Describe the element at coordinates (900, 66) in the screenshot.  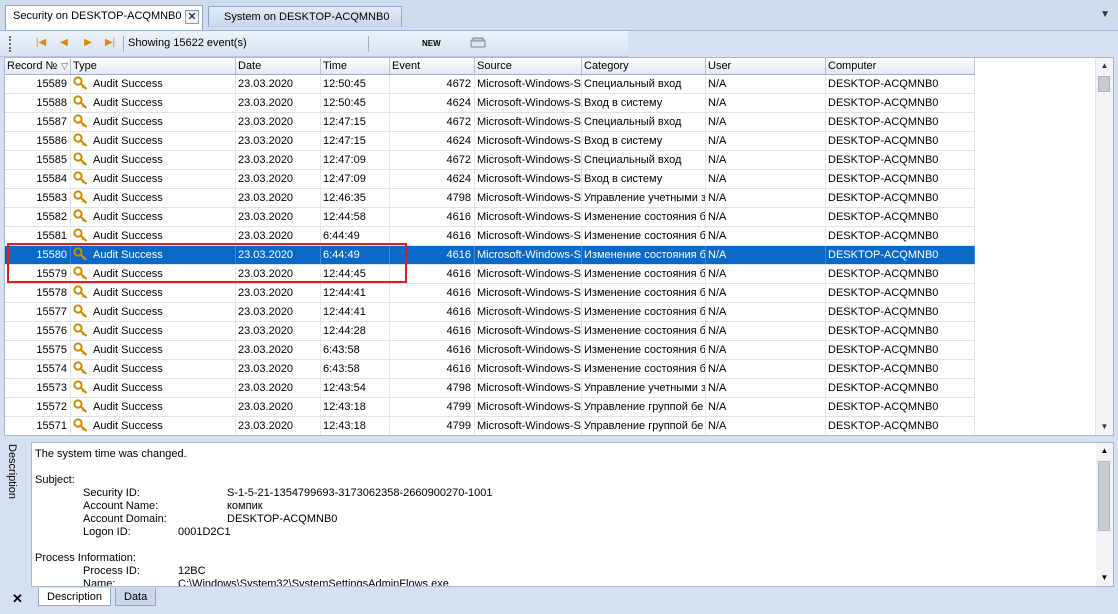
I see `column-header-computer: Computer` at that location.